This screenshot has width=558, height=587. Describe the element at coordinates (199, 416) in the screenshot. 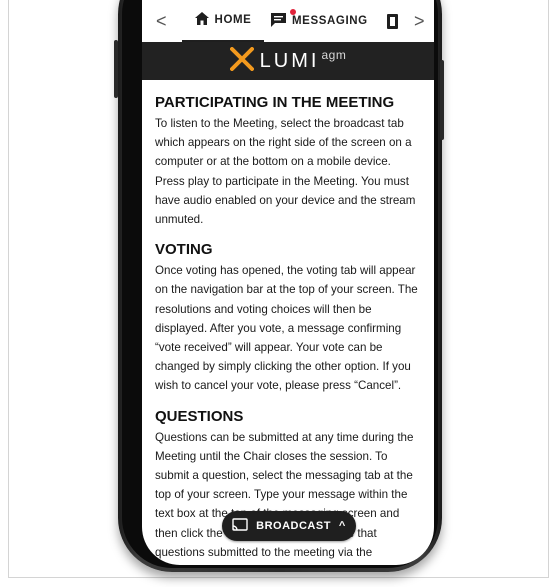

I see `section-heading: QUESTIONS` at that location.